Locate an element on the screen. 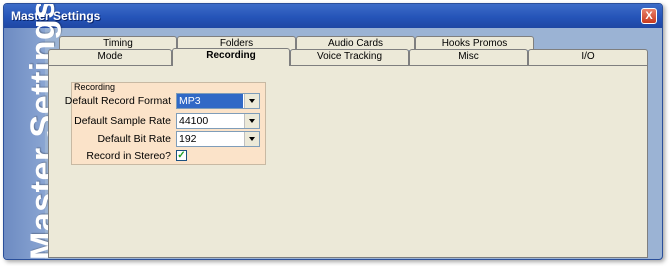 This screenshot has height=266, width=670. sample-rate-select: 44100 is located at coordinates (218, 121).